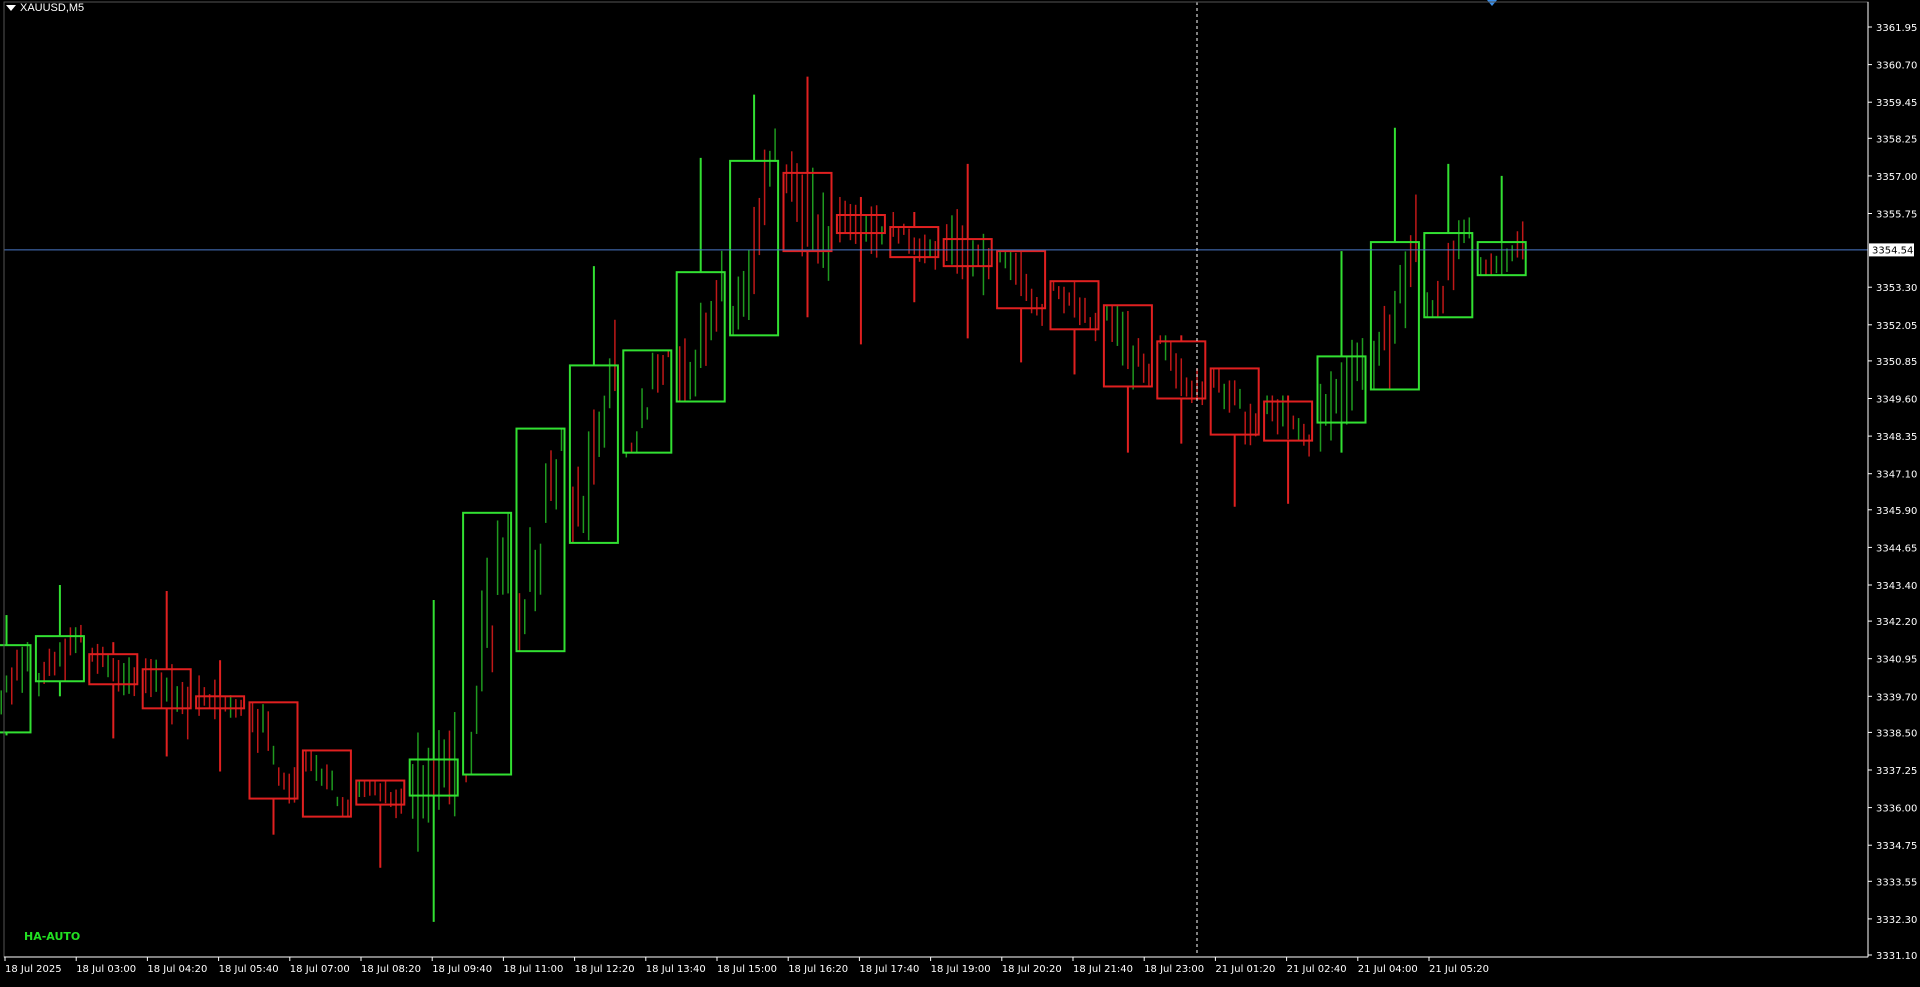 Image resolution: width=1920 pixels, height=987 pixels. Describe the element at coordinates (249, 969) in the screenshot. I see `time-tick-label: 18 Jul 05:40` at that location.